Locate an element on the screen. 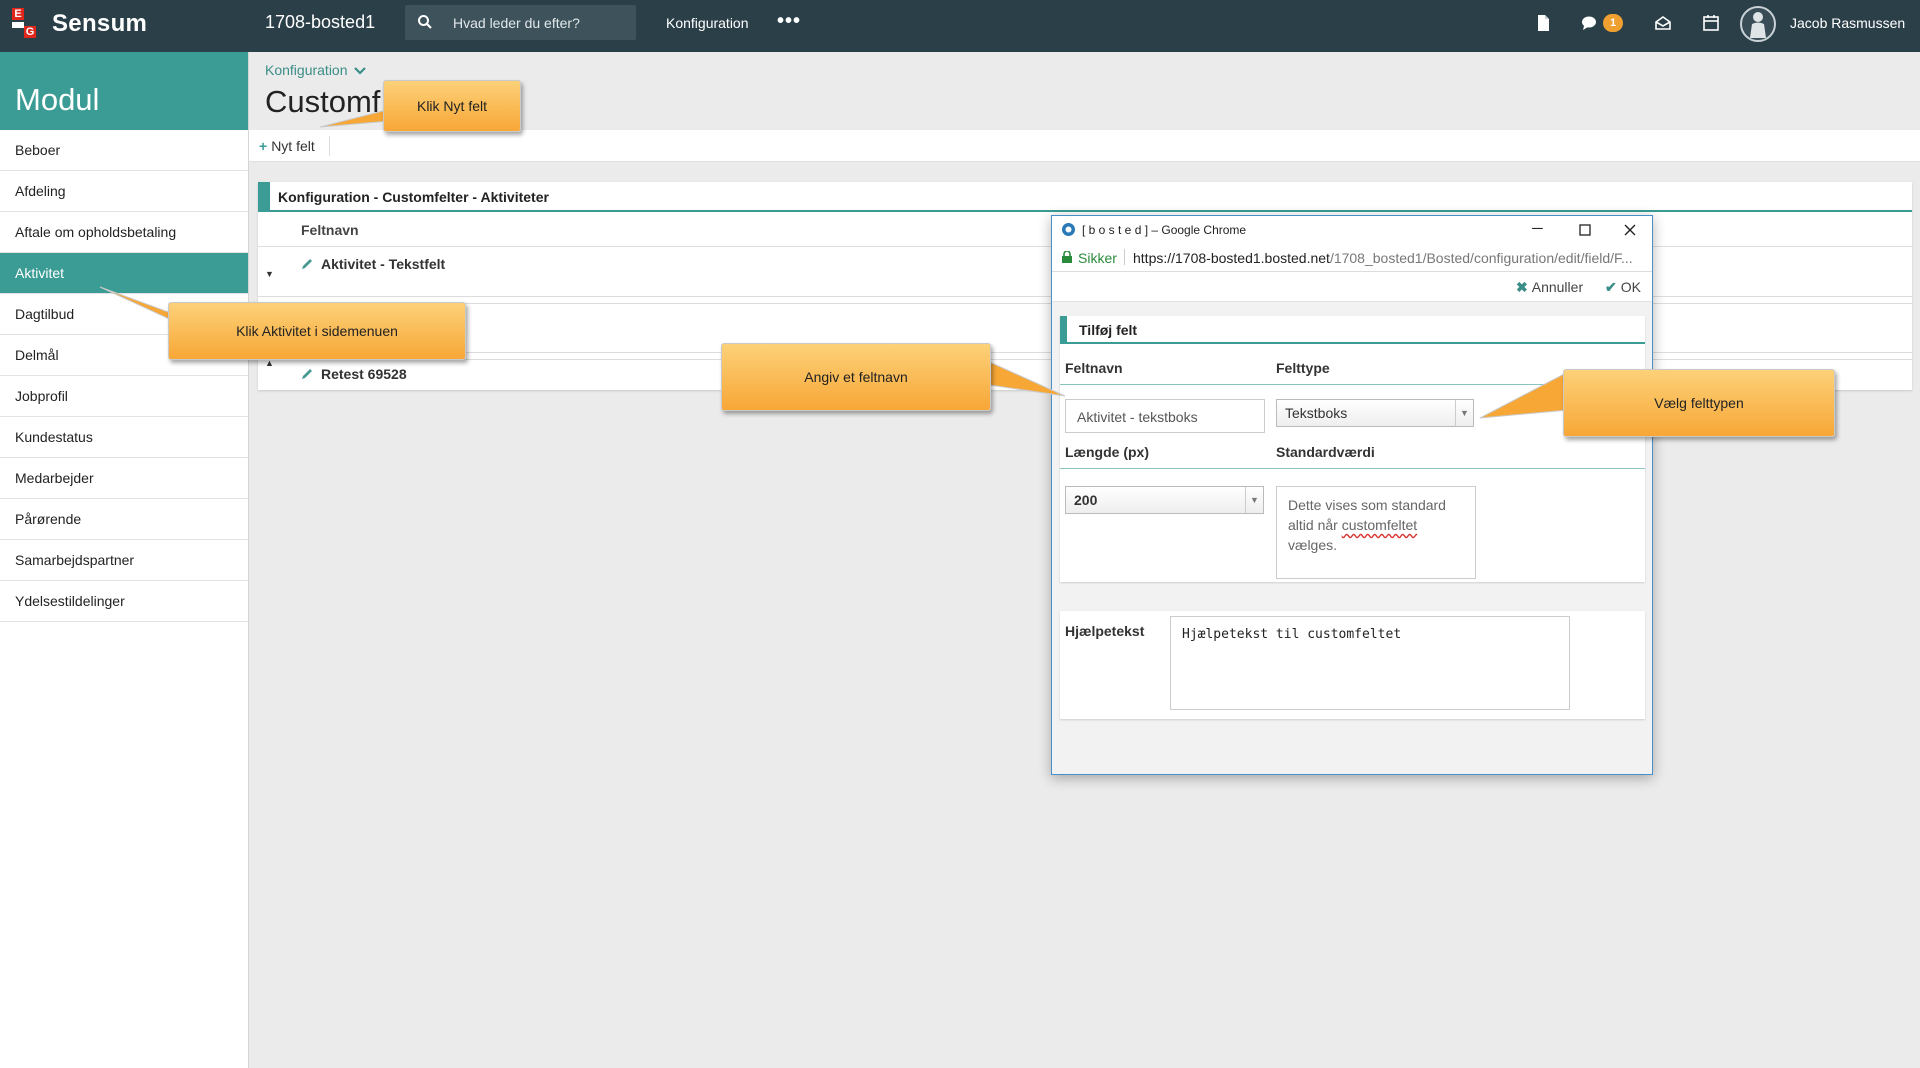 This screenshot has height=1068, width=1920. breadcrumb: Konfiguration is located at coordinates (316, 70).